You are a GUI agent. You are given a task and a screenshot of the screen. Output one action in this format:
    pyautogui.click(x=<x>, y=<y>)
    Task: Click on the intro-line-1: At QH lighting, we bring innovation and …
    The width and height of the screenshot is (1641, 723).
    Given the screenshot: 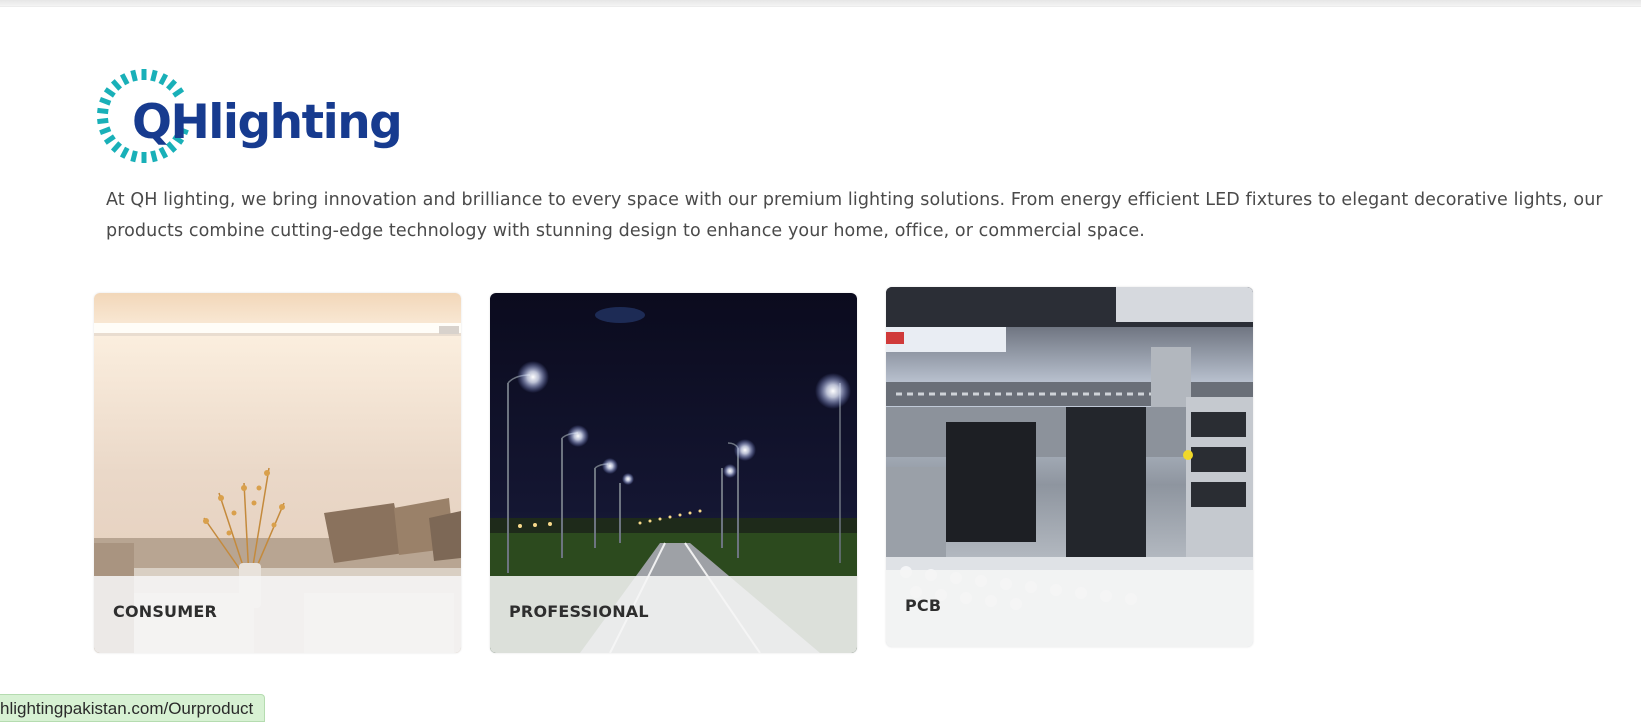 What is the action you would take?
    pyautogui.click(x=854, y=200)
    